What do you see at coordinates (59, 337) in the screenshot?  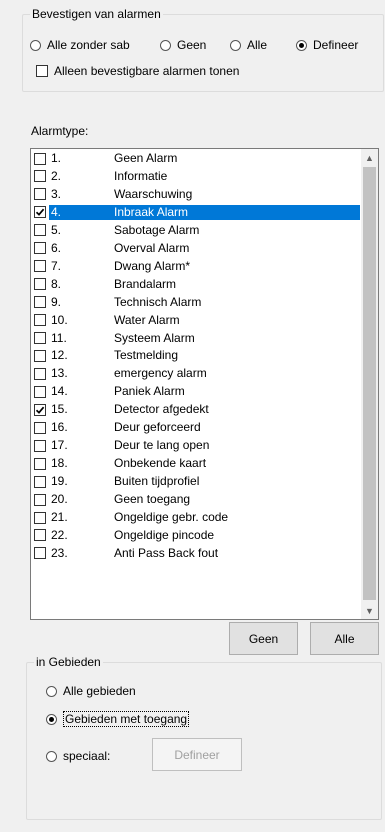 I see `alarmtype-number: 11.` at bounding box center [59, 337].